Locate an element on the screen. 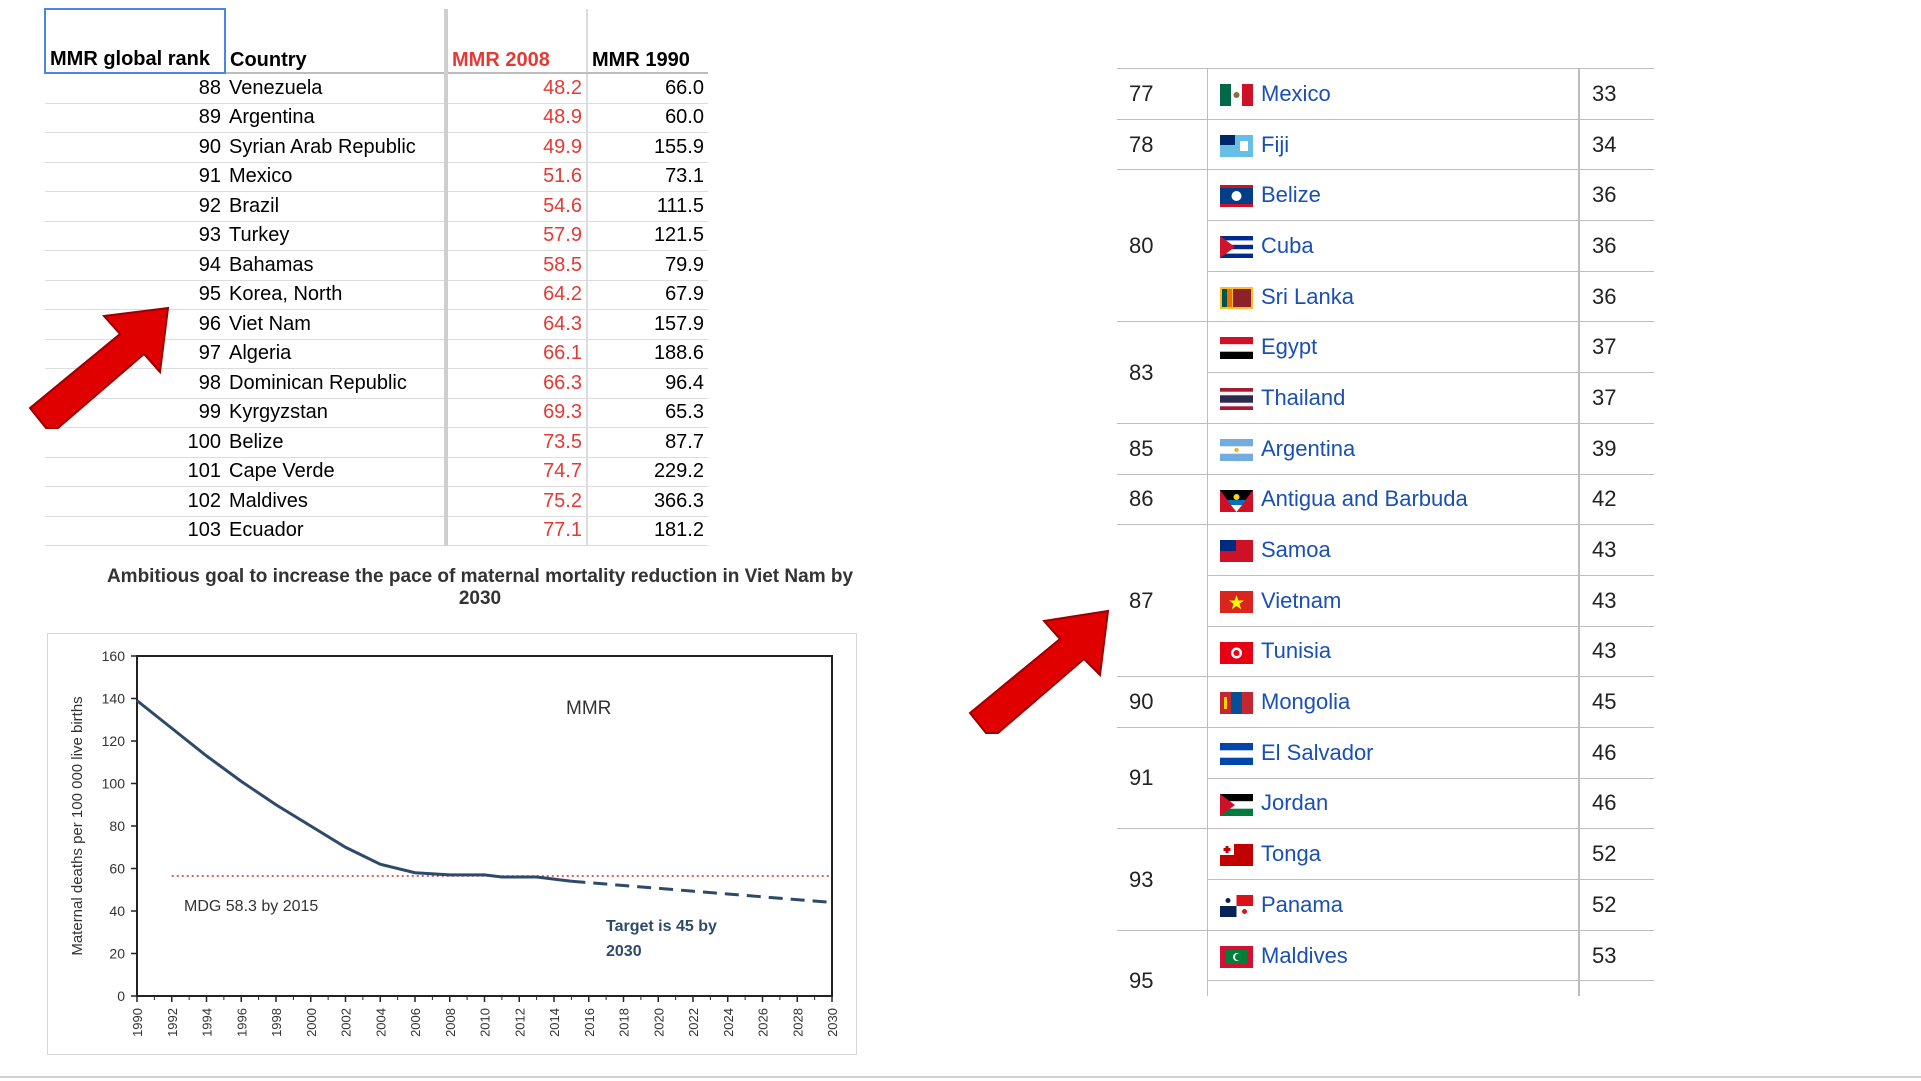 The image size is (1921, 1081). table-row: 103 Ecuador 77.1 181.2 is located at coordinates (376, 531).